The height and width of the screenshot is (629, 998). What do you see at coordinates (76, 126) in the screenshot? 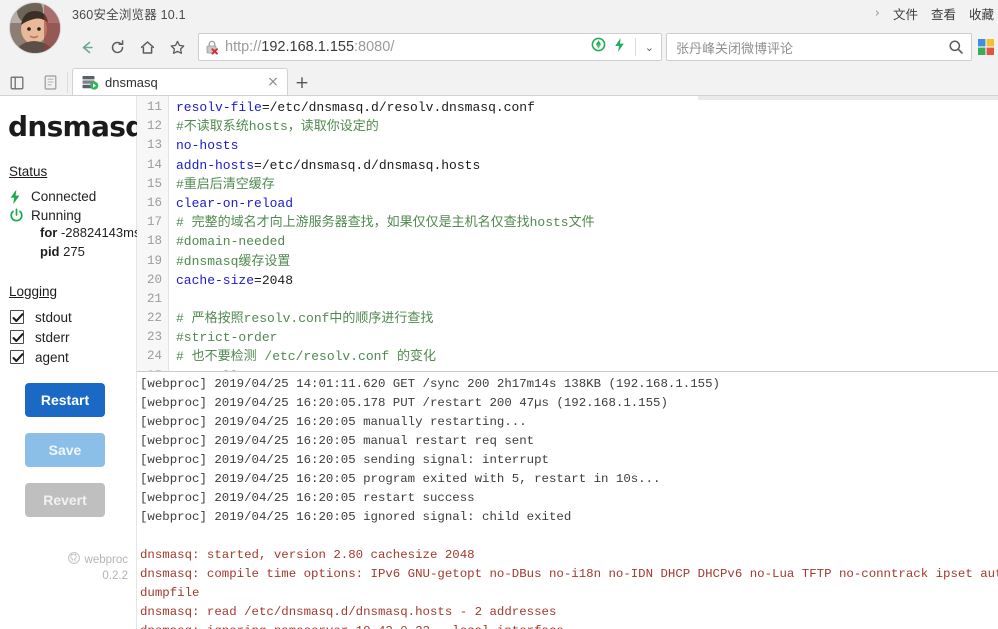
I see `page-title: dnsmasq` at bounding box center [76, 126].